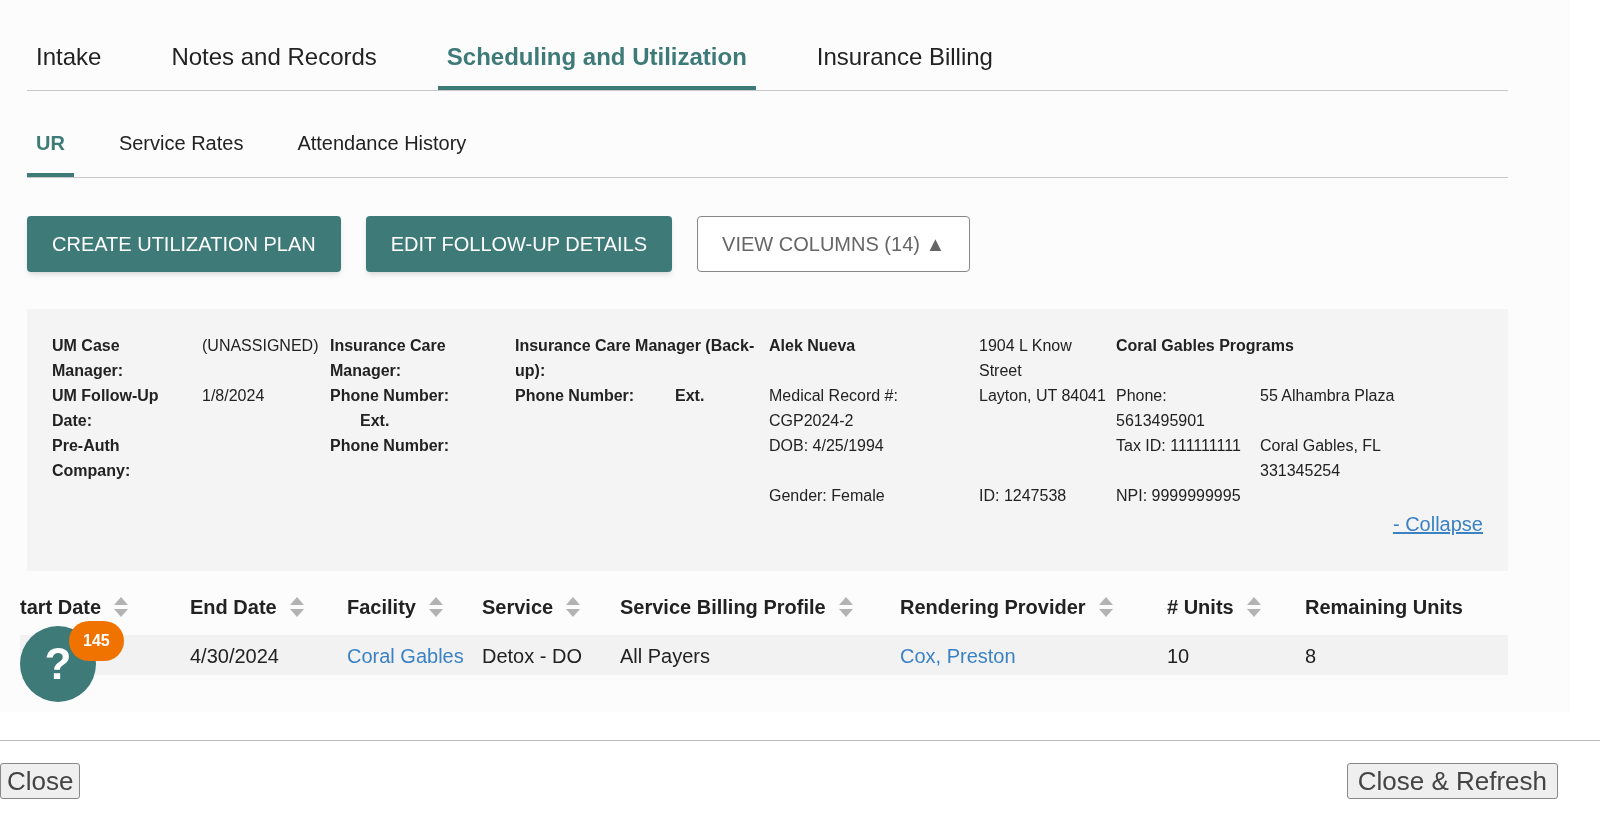 The width and height of the screenshot is (1600, 814). Describe the element at coordinates (1023, 495) in the screenshot. I see `patient-address: ID: 1247538` at that location.